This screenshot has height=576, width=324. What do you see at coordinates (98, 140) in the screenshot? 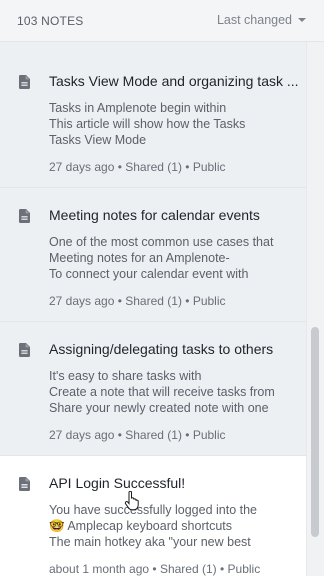
I see `note-snippet-line: Tasks View Mode` at bounding box center [98, 140].